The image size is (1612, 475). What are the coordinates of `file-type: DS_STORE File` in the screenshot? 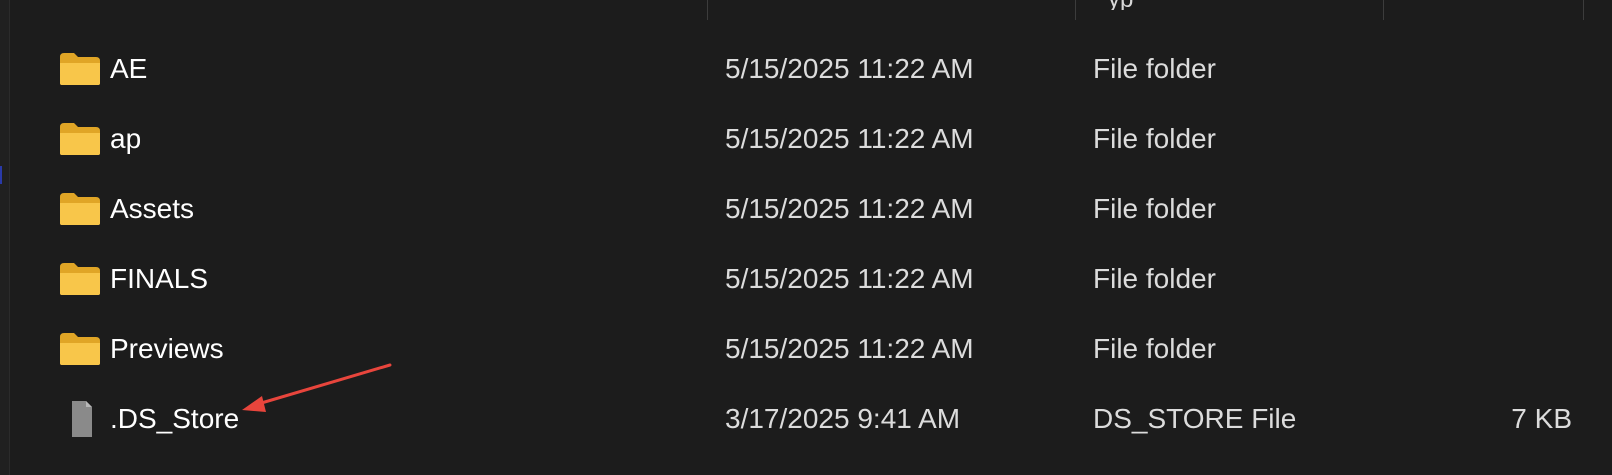 It's located at (1195, 418).